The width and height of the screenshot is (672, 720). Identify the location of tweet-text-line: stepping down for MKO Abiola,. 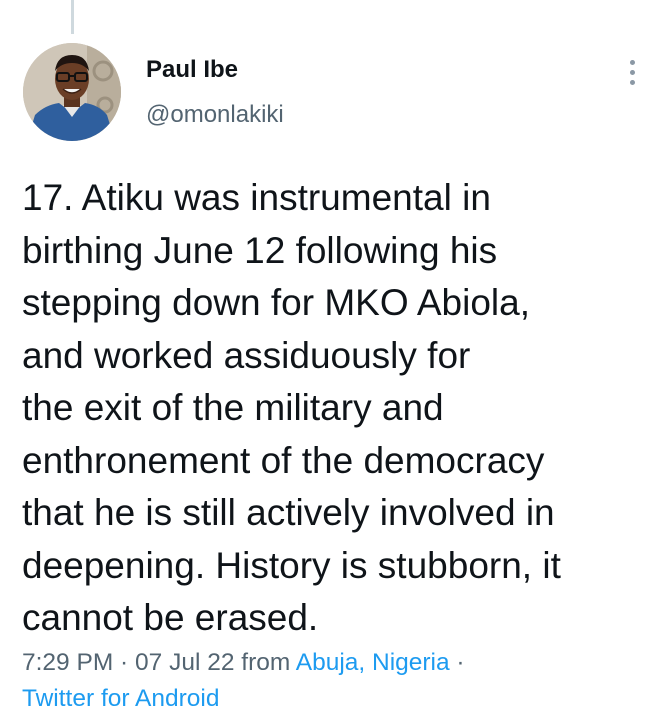
(276, 302).